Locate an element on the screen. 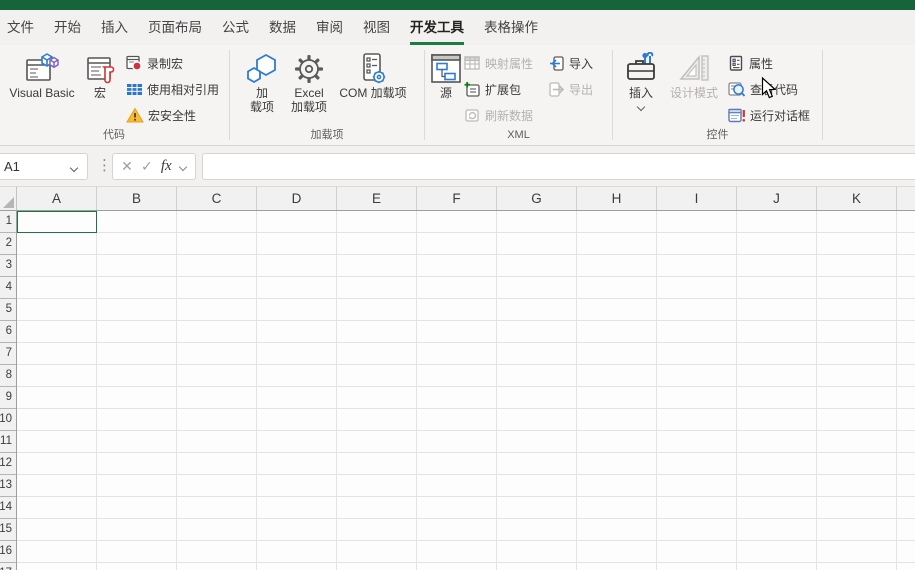 The width and height of the screenshot is (915, 570). design-mode-label: 设计模式 is located at coordinates (693, 93).